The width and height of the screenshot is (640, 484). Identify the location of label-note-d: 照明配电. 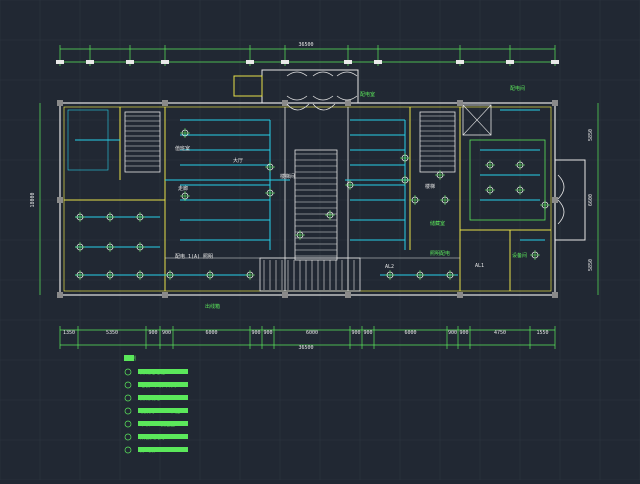
(440, 253).